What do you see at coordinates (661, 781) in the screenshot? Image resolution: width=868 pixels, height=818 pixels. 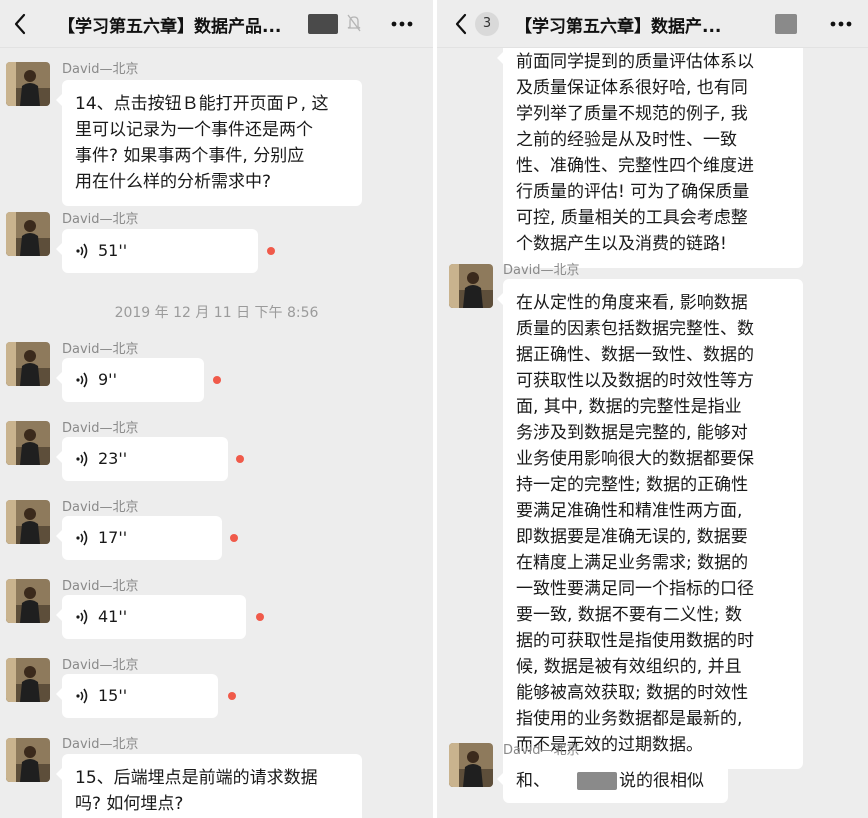 I see `message-text: 说的很相似` at bounding box center [661, 781].